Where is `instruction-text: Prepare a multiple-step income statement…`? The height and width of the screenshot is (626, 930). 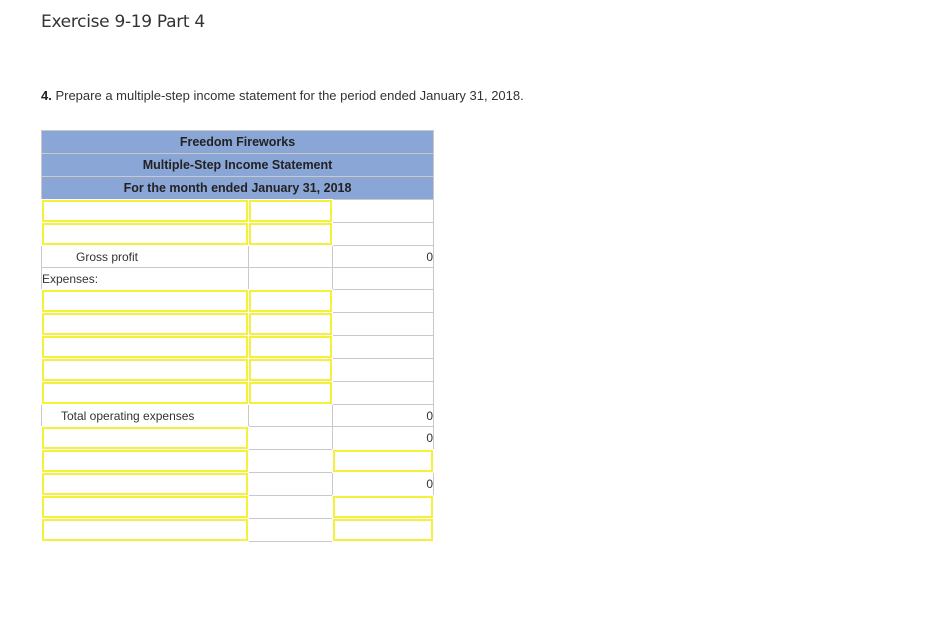
instruction-text: Prepare a multiple-step income statement… is located at coordinates (287, 95).